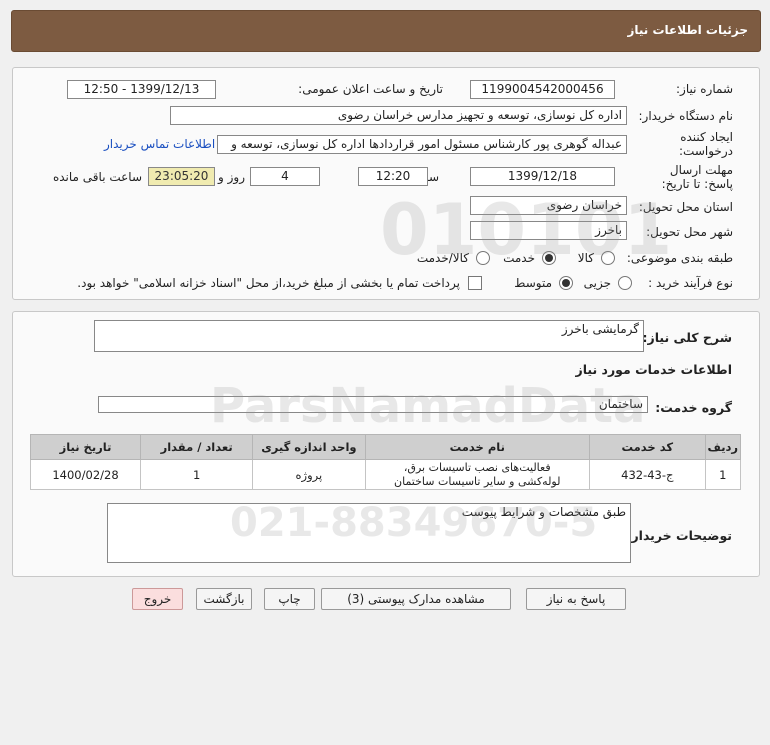  I want to click on purchase-medium-radio, so click(566, 283).